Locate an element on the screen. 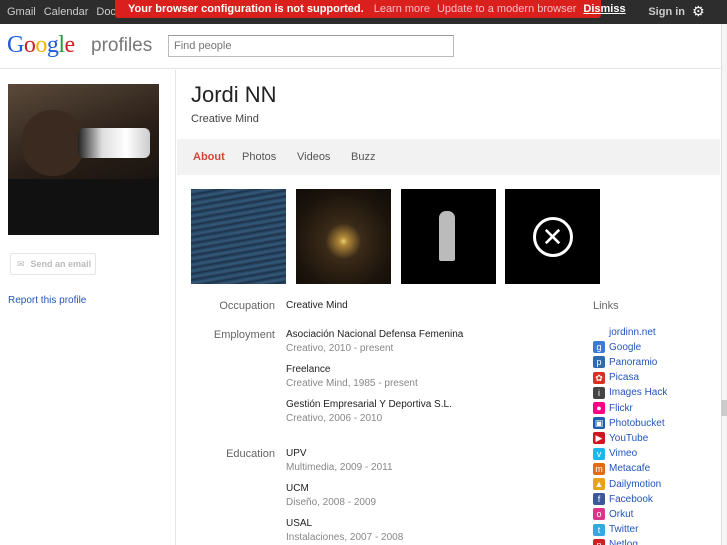  link-item: o Orkut is located at coordinates (613, 514).